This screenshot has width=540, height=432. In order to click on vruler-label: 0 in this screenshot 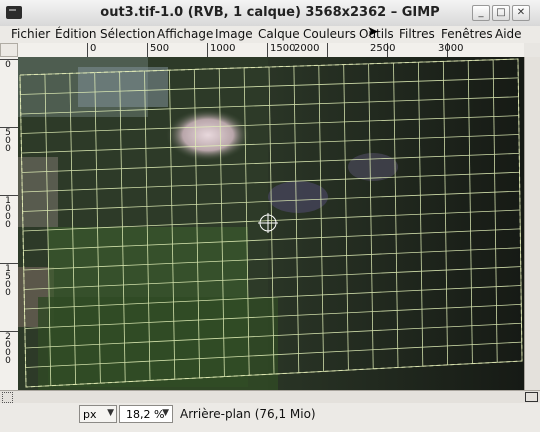, I will do `click(8, 65)`.